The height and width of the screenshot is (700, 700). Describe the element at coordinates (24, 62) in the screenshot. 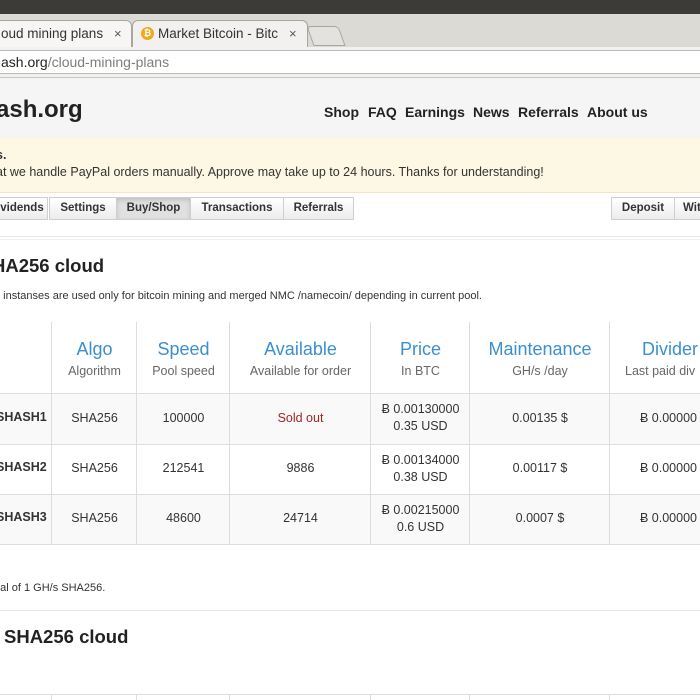

I see `url-domain: ash.org` at that location.